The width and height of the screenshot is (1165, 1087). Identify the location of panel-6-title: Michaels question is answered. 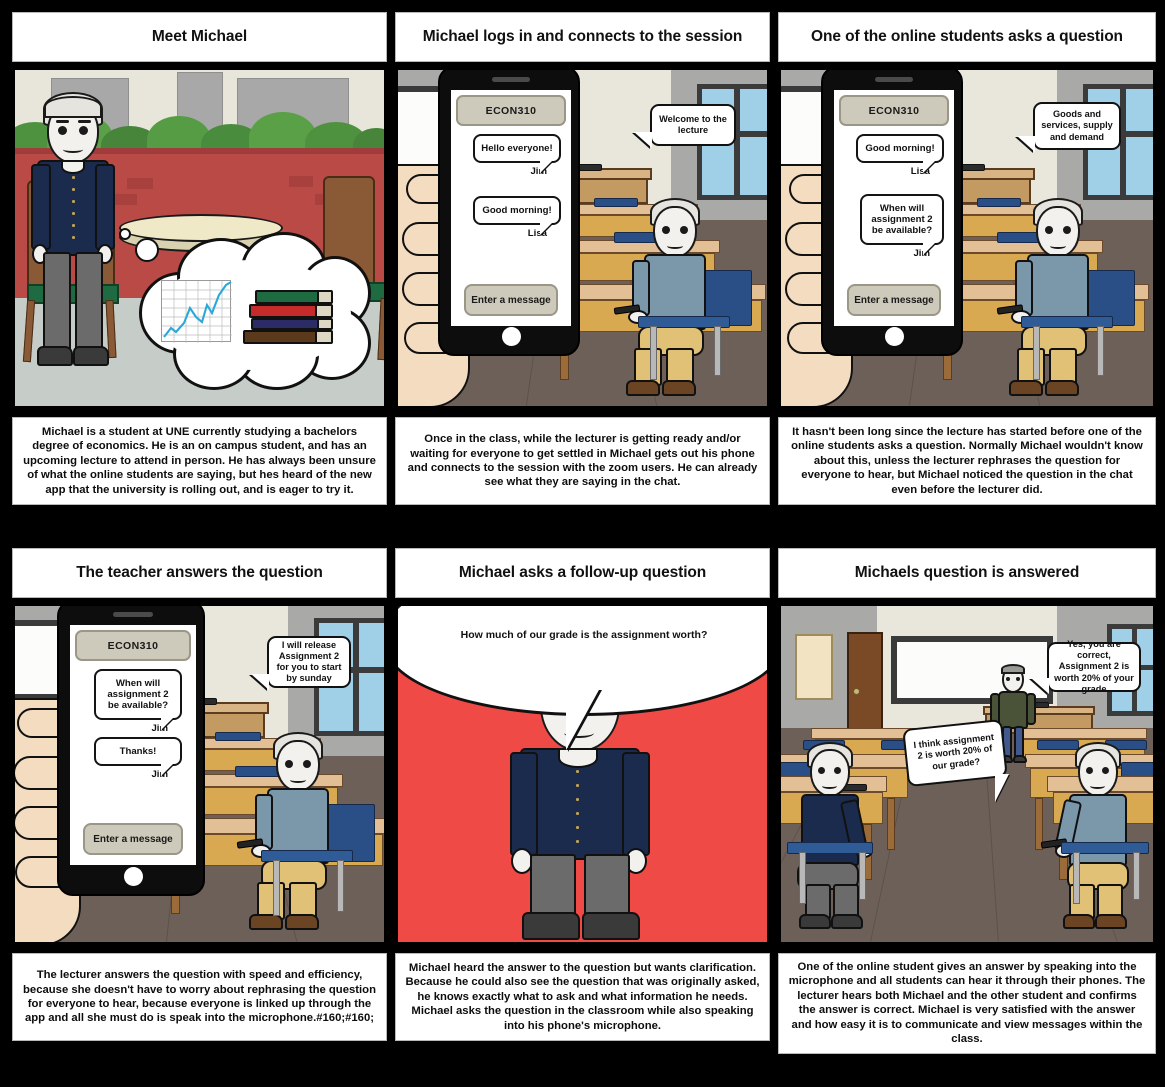
(967, 572).